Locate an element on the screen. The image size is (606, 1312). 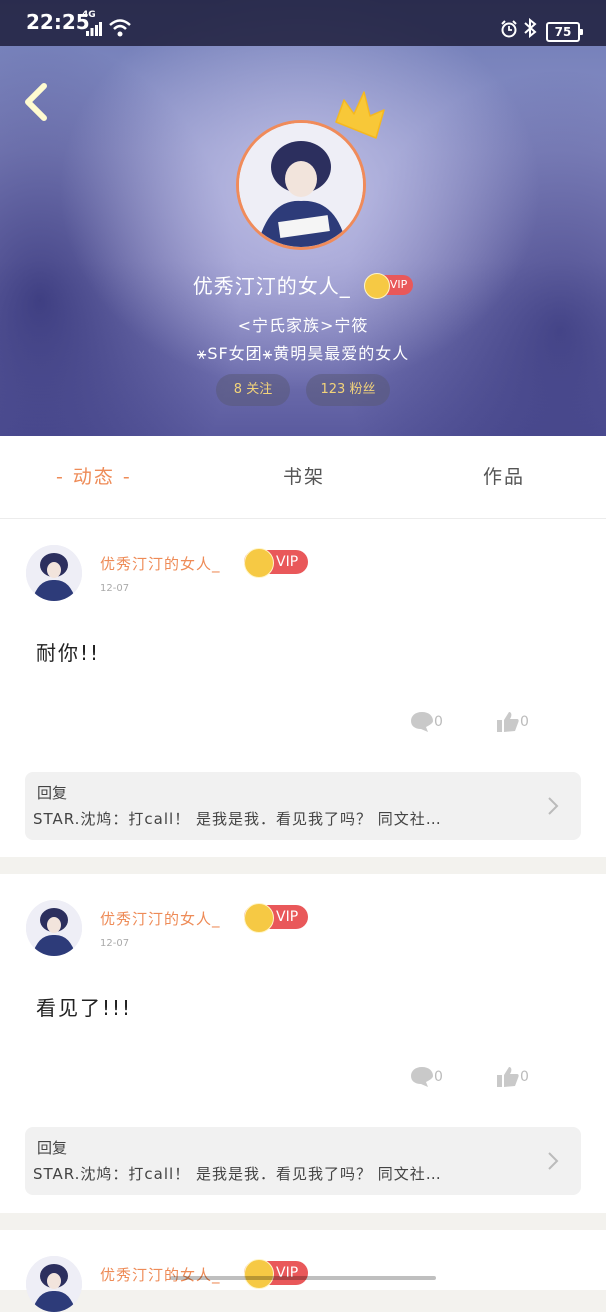
wifi-icon is located at coordinates (120, 28).